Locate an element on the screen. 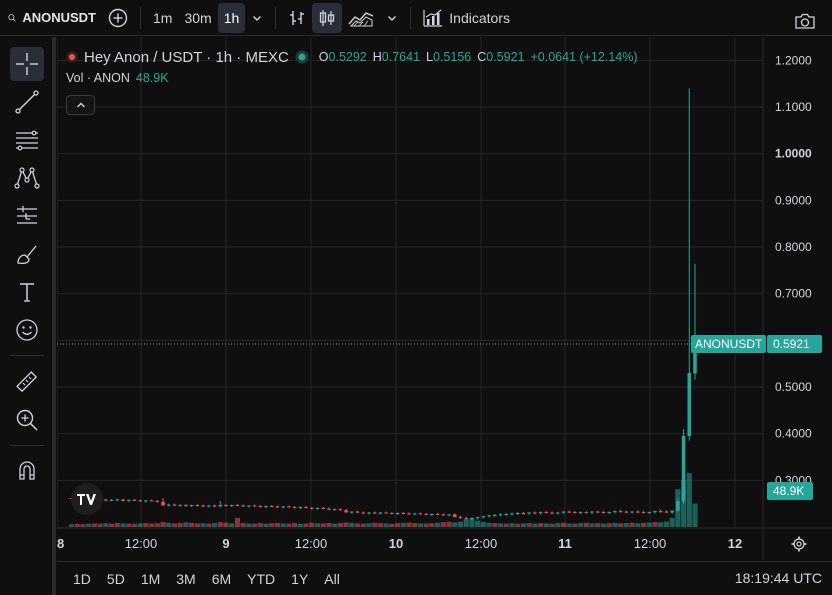  high-label: H is located at coordinates (377, 57).